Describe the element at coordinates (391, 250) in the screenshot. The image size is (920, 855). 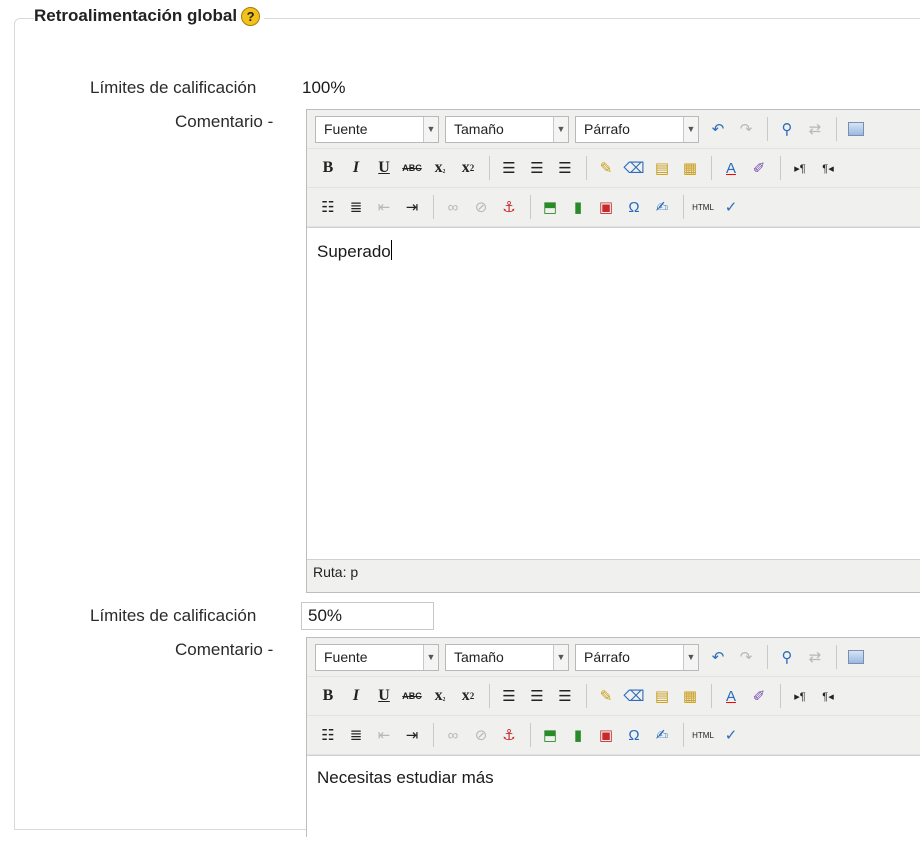
I see `text-caret` at that location.